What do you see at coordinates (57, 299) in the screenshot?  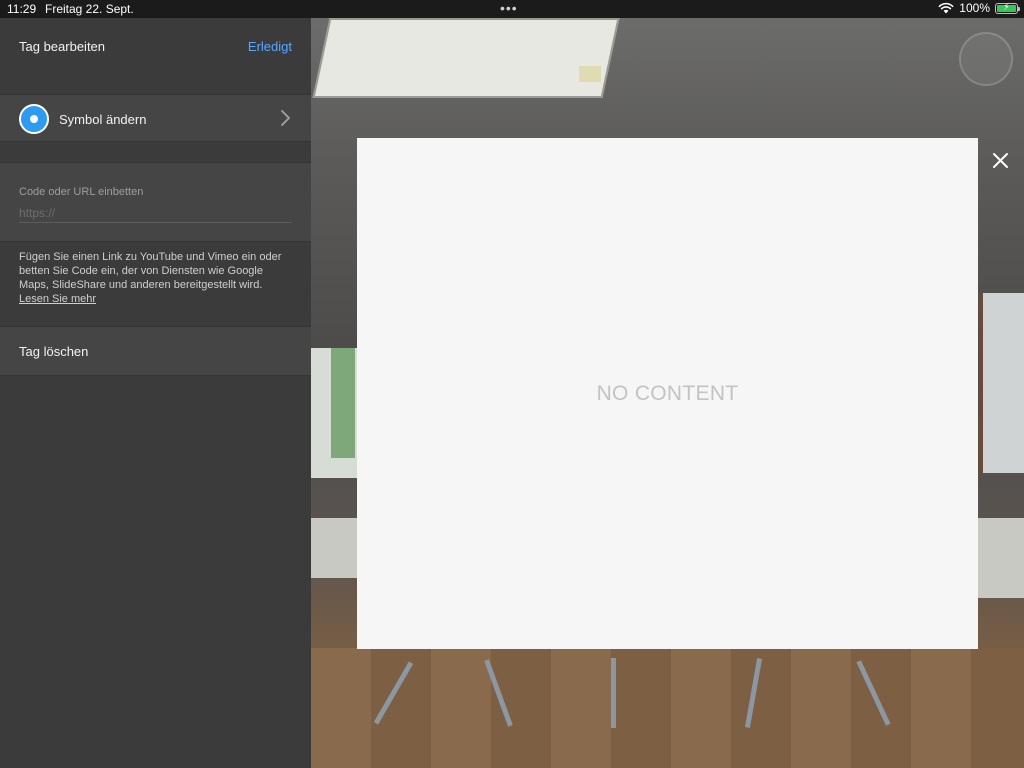 I see `read-more-link: Lesen Sie mehr` at bounding box center [57, 299].